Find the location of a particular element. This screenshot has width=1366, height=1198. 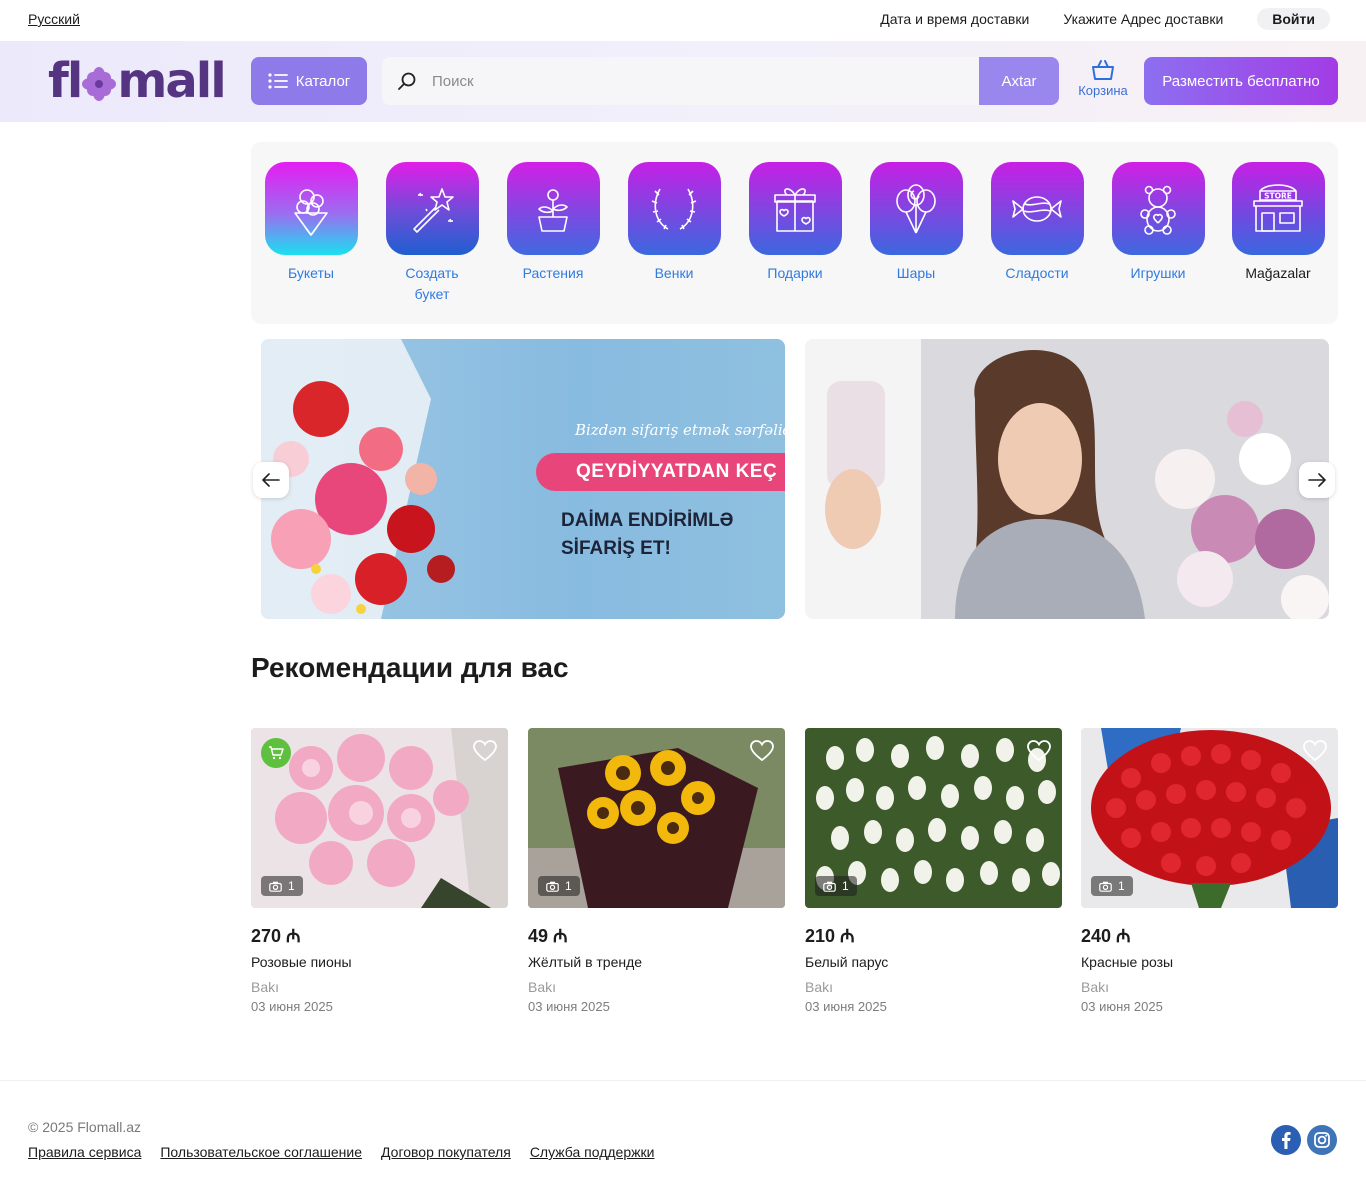

product-card: 1 210 ₼ Белый парус Bakı 03 июня 2025 is located at coordinates (933, 878).